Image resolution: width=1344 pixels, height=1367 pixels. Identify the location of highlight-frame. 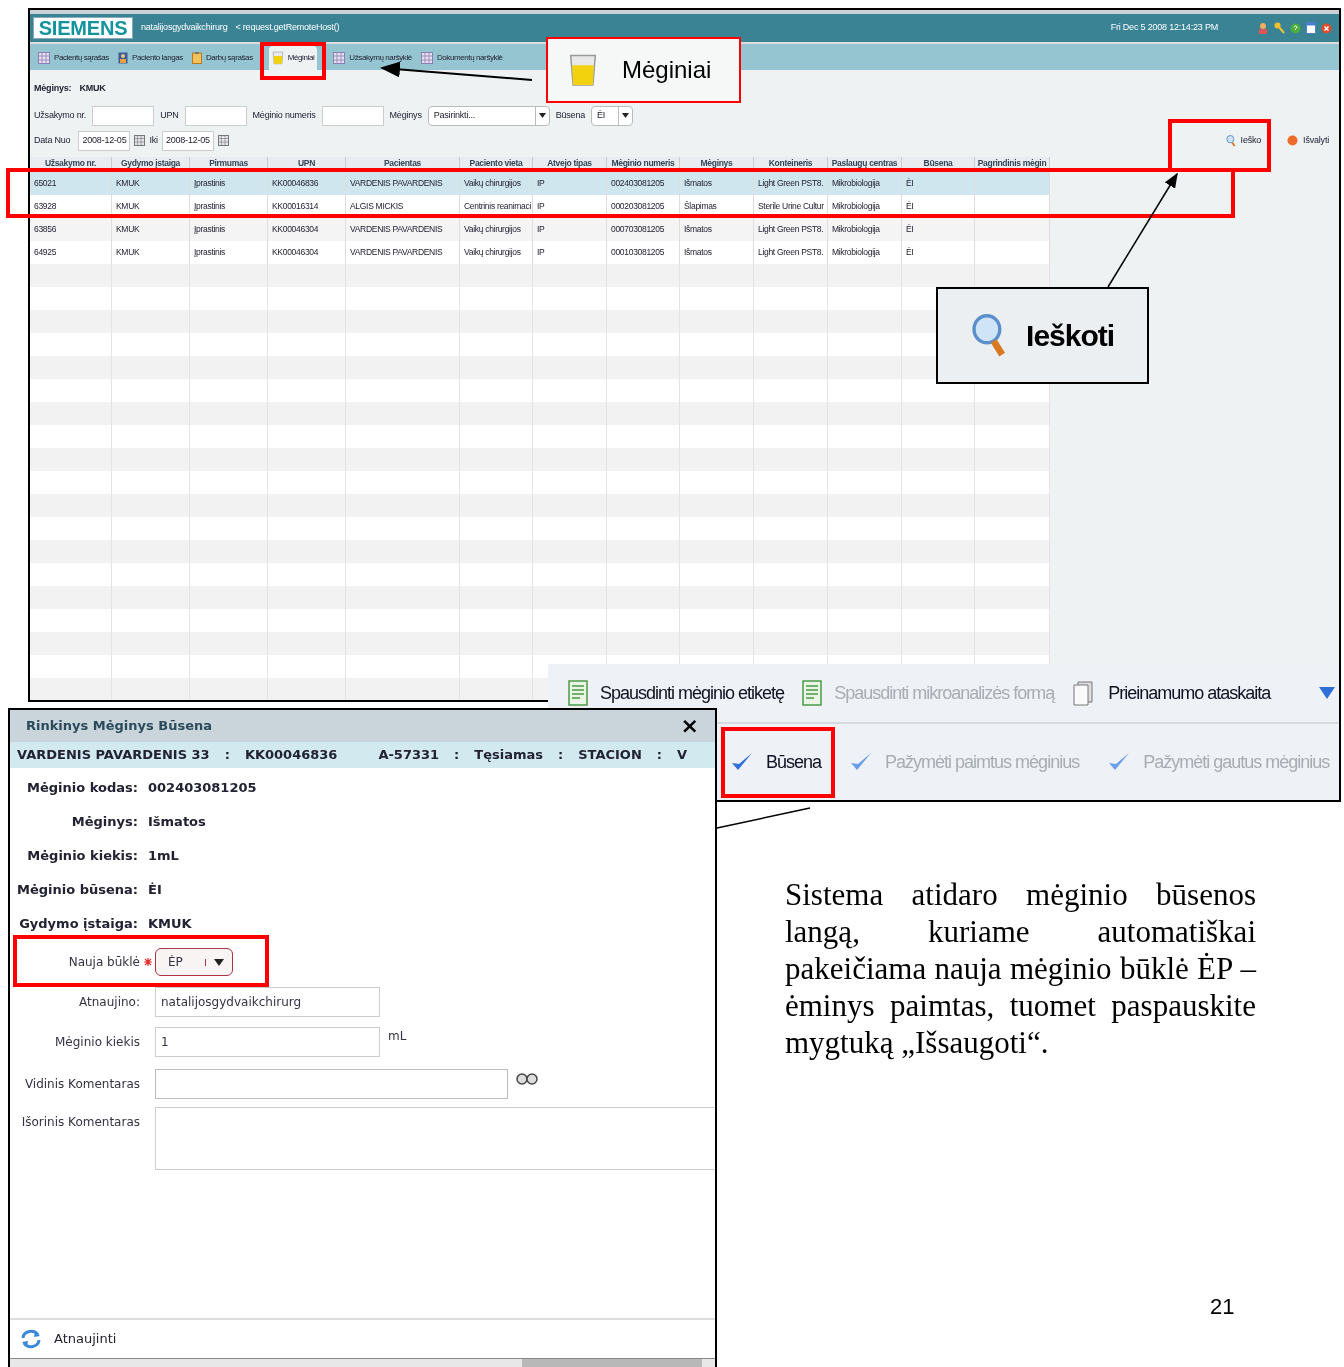
(293, 61).